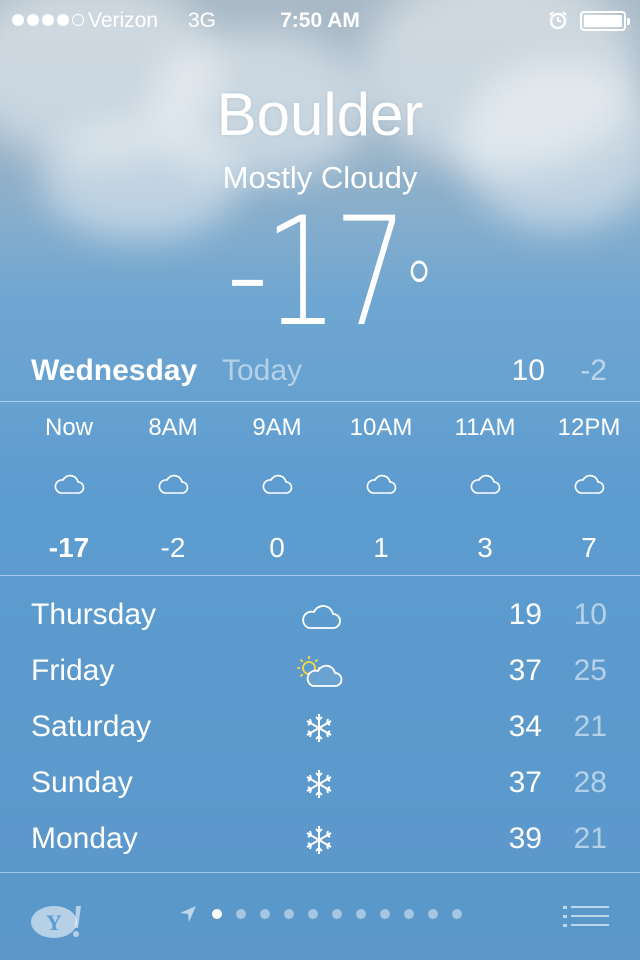  I want to click on hour-column: 10AM 1, so click(381, 488).